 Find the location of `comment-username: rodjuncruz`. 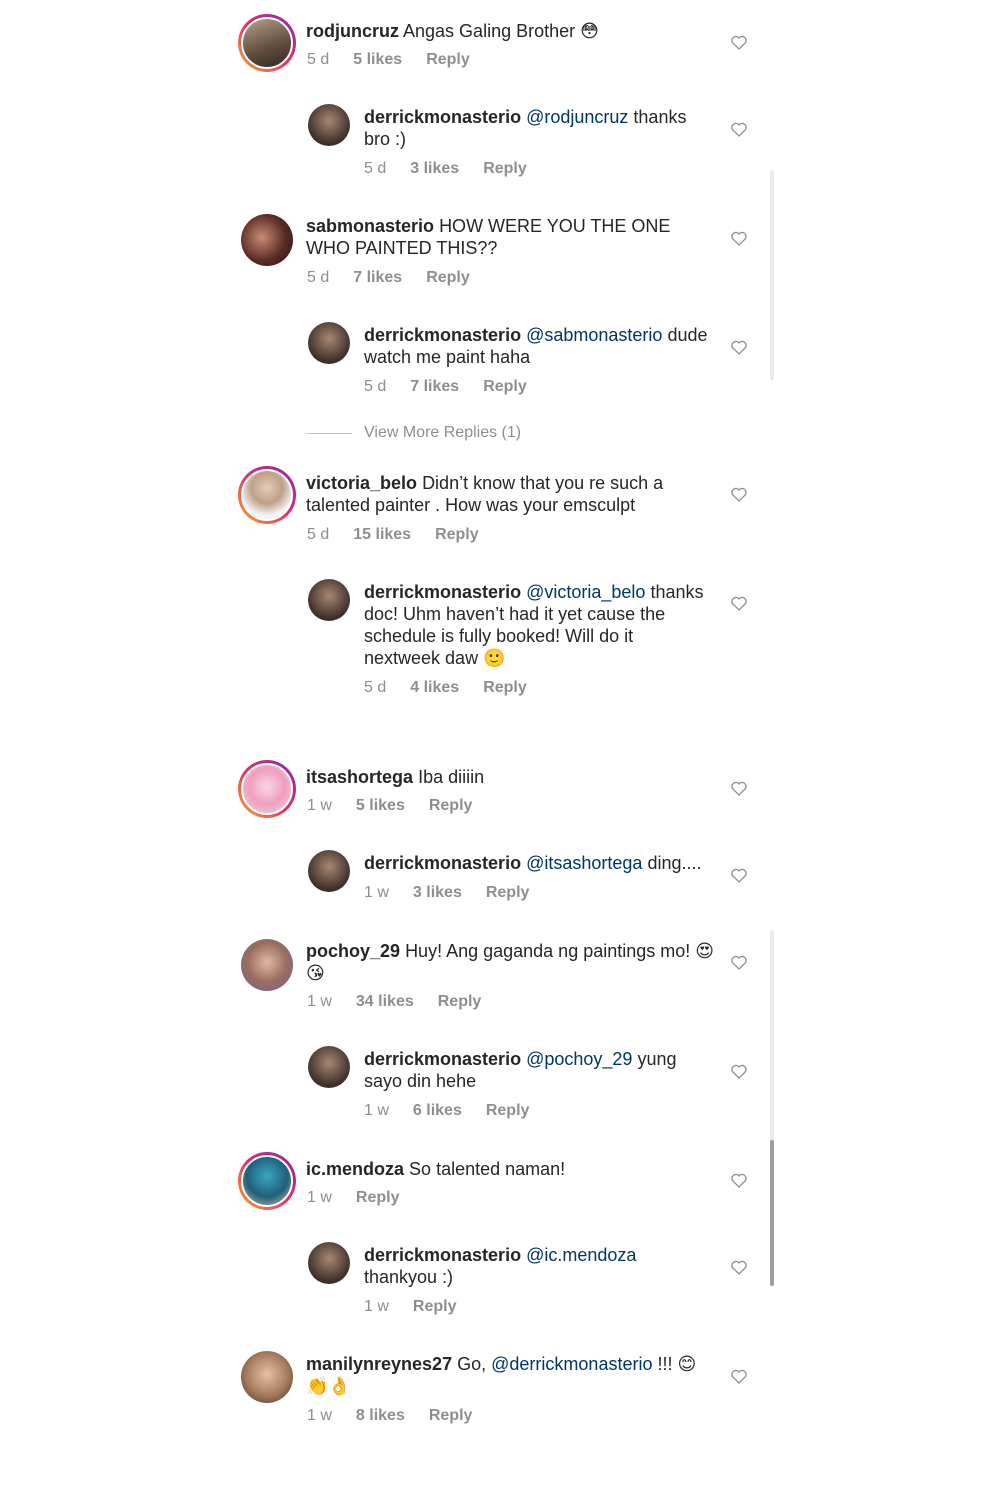

comment-username: rodjuncruz is located at coordinates (352, 31).